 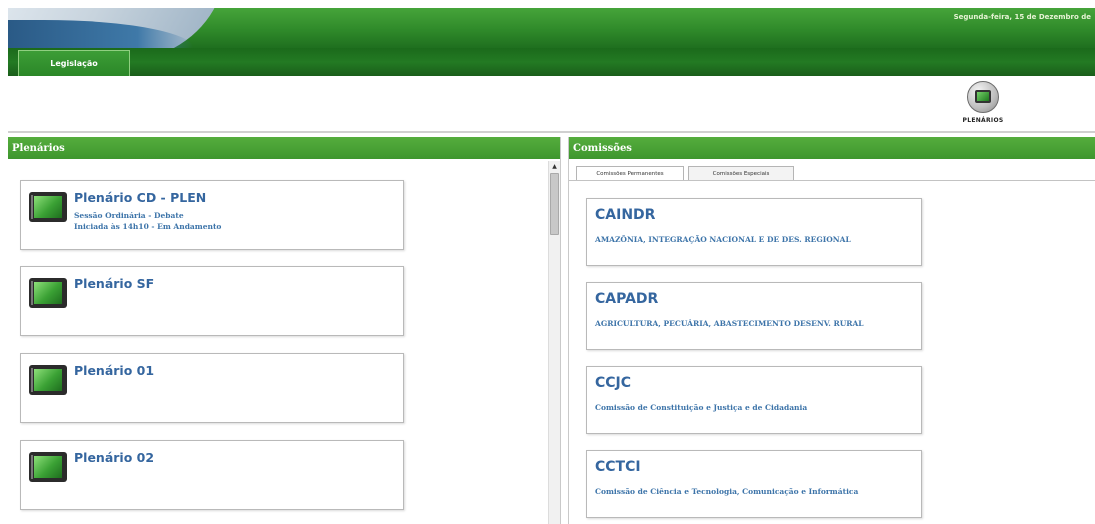 I want to click on toolbar: PLENÁRIOS, so click(x=551, y=104).